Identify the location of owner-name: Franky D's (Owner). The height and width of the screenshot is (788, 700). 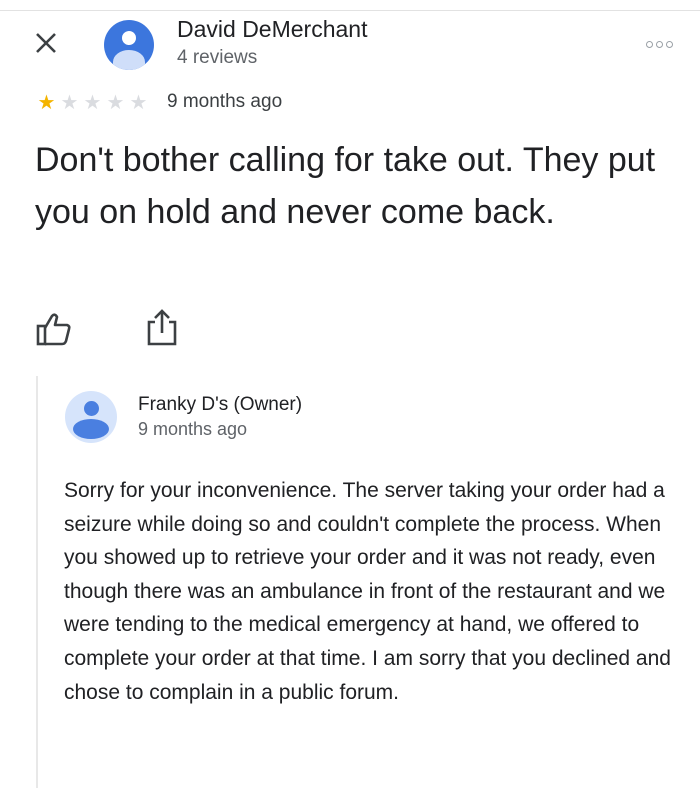
(220, 404).